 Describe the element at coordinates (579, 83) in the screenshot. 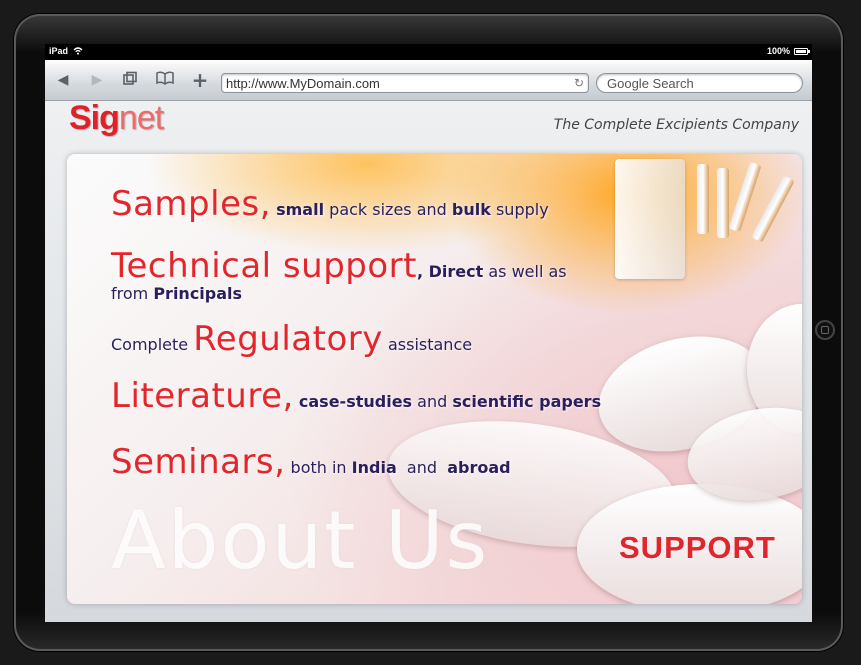

I see `reload-icon: ↻` at that location.